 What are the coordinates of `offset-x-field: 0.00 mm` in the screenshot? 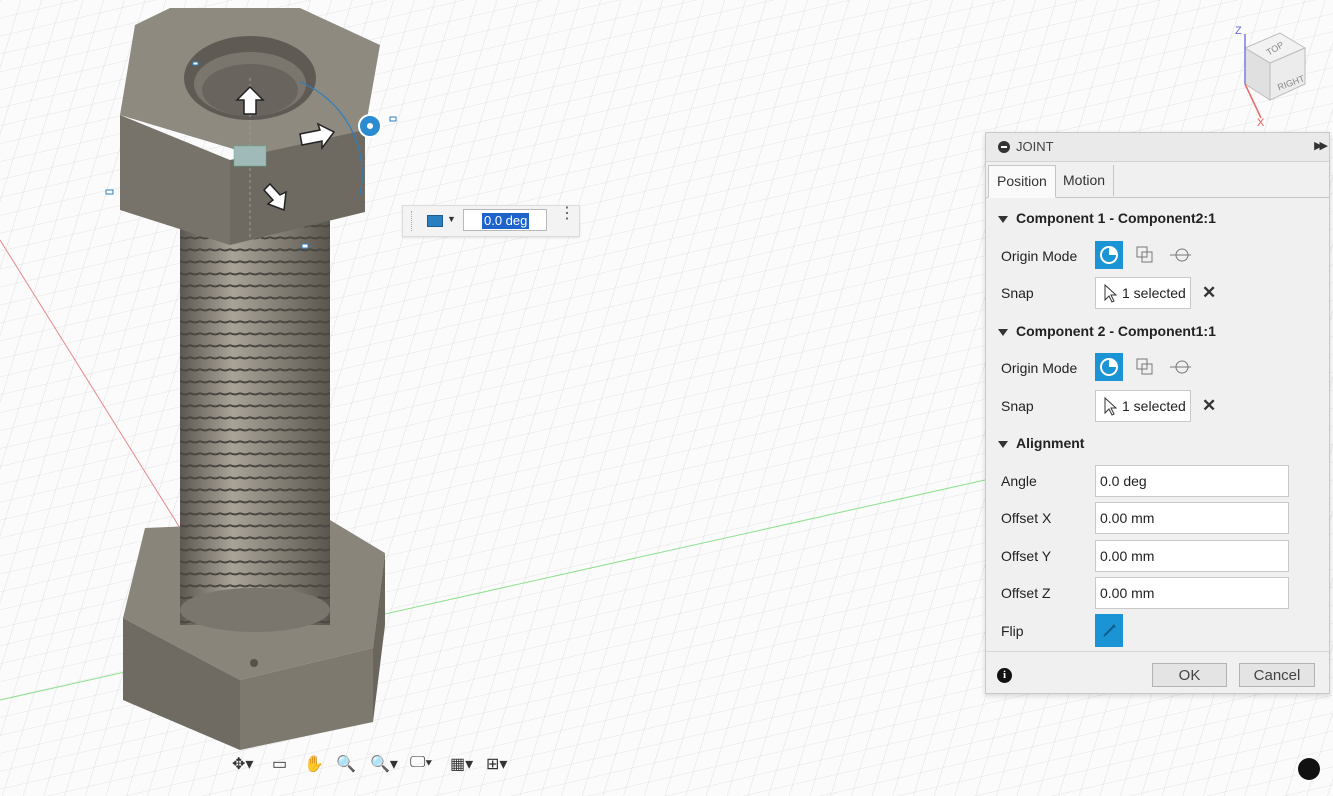 It's located at (1192, 518).